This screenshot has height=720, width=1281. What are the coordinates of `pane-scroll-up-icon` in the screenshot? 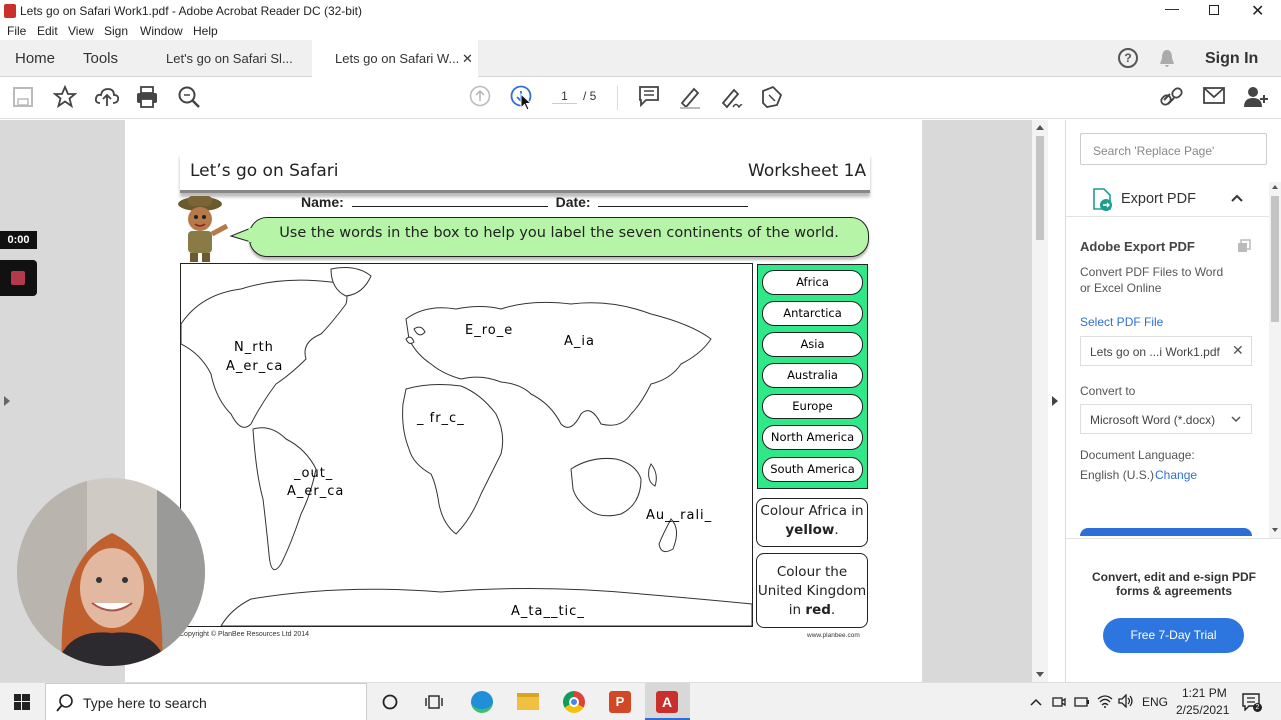 It's located at (1275, 187).